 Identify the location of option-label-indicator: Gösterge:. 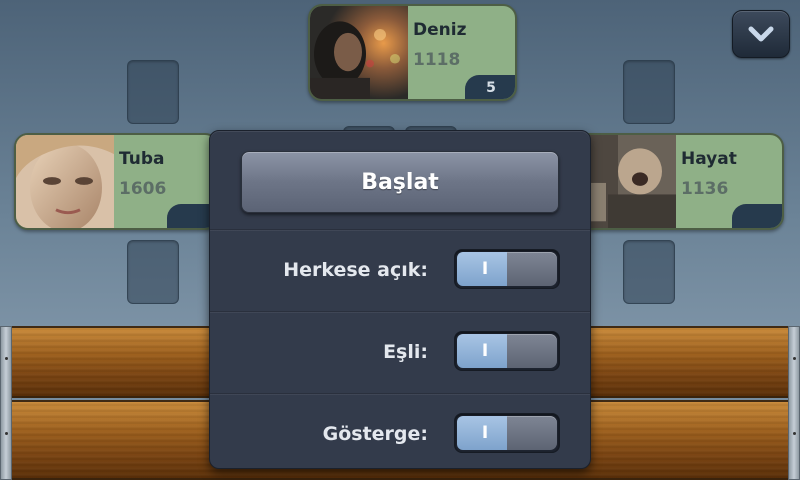
(375, 434).